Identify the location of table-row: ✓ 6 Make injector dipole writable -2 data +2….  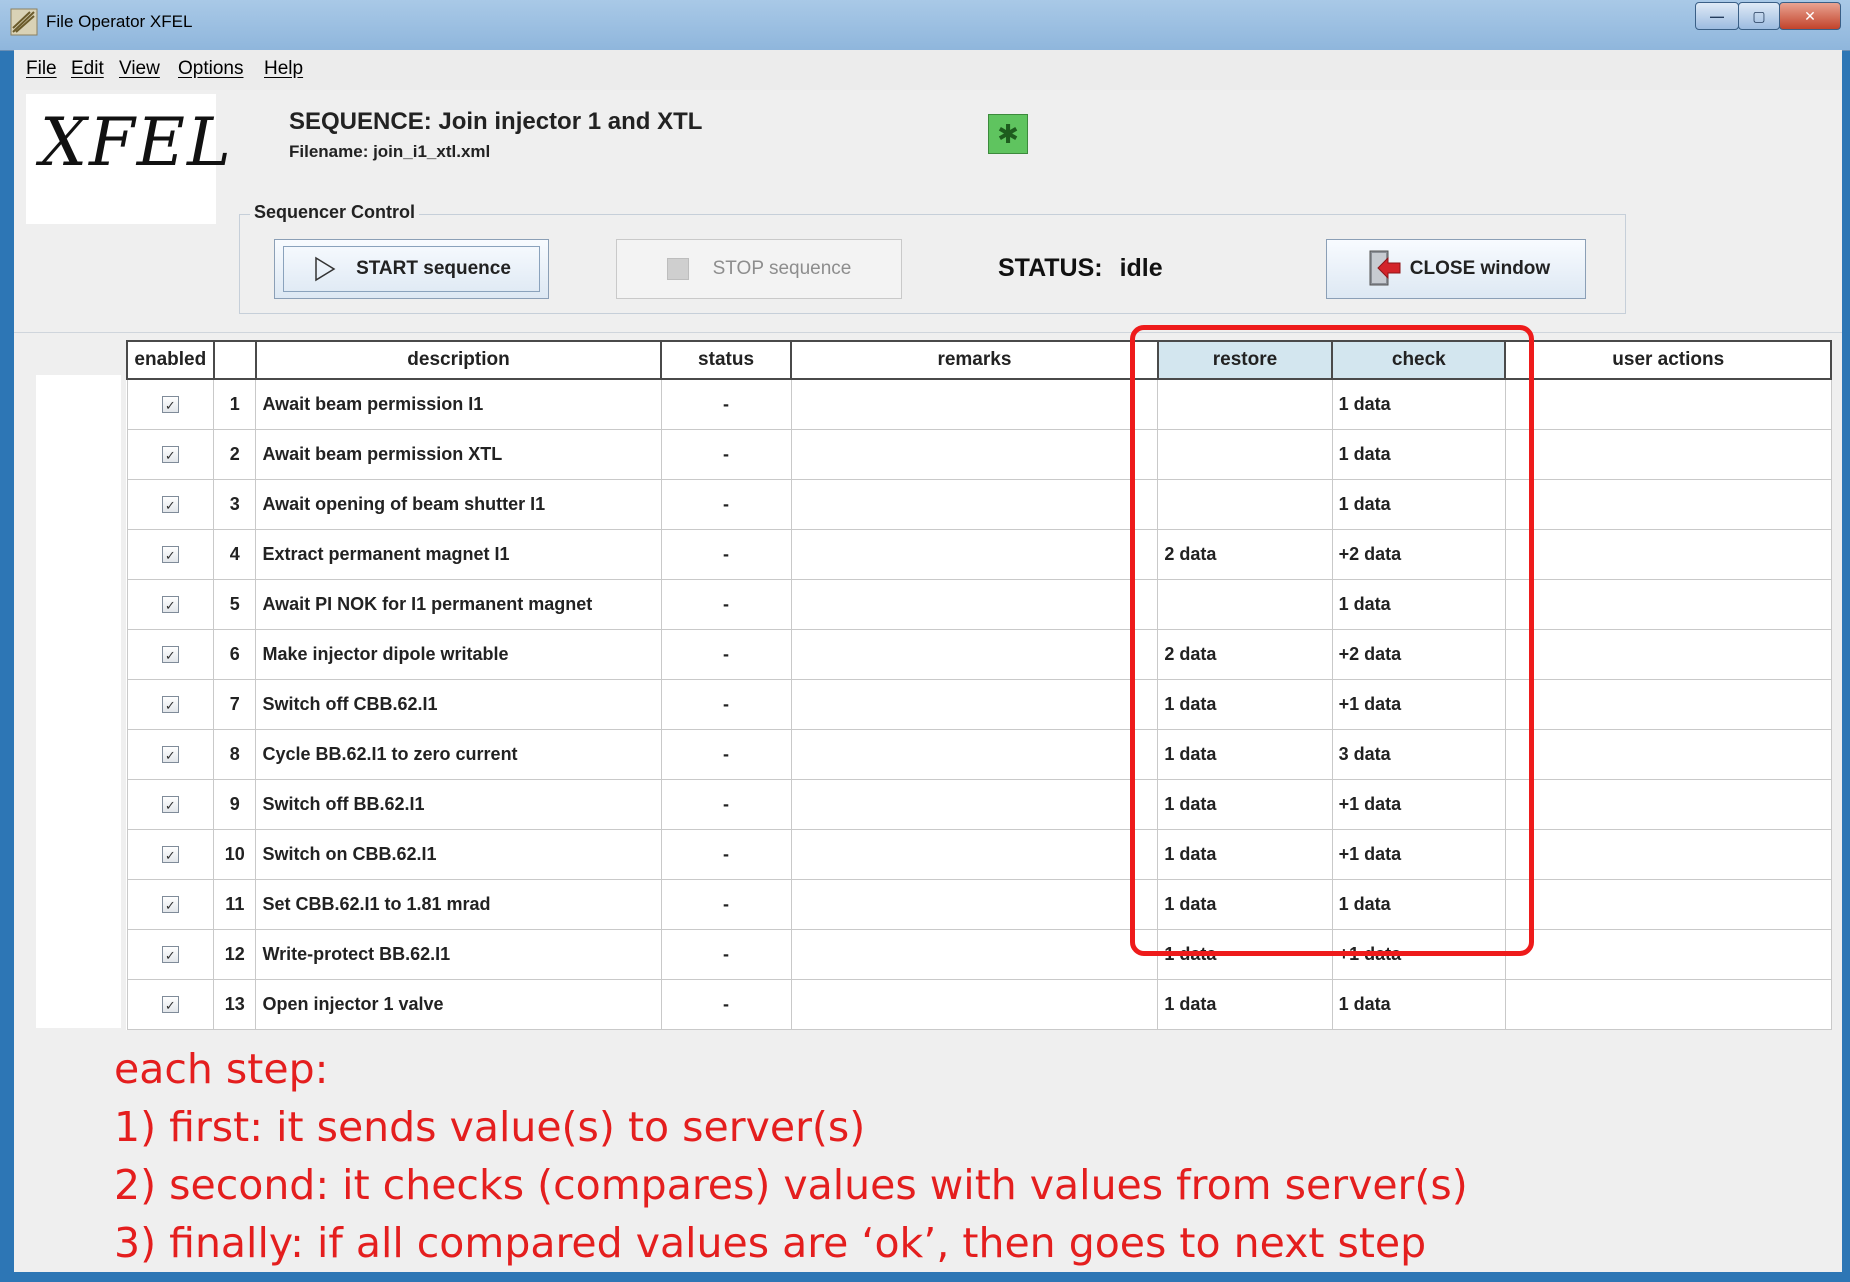
(979, 654).